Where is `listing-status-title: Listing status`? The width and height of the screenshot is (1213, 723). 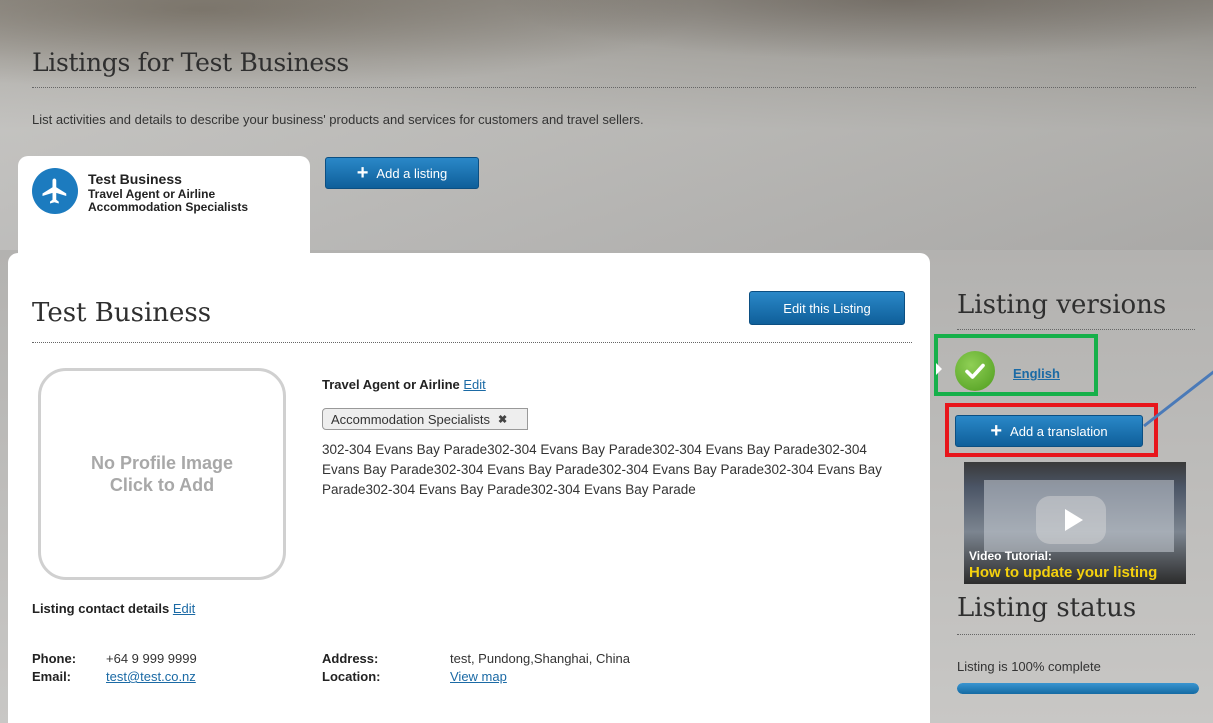
listing-status-title: Listing status is located at coordinates (1047, 608).